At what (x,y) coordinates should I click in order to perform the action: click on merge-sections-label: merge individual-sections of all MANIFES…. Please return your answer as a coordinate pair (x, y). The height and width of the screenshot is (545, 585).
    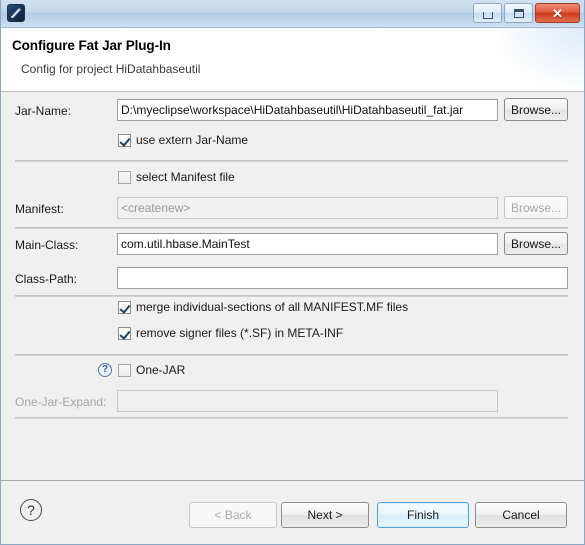
    Looking at the image, I should click on (272, 307).